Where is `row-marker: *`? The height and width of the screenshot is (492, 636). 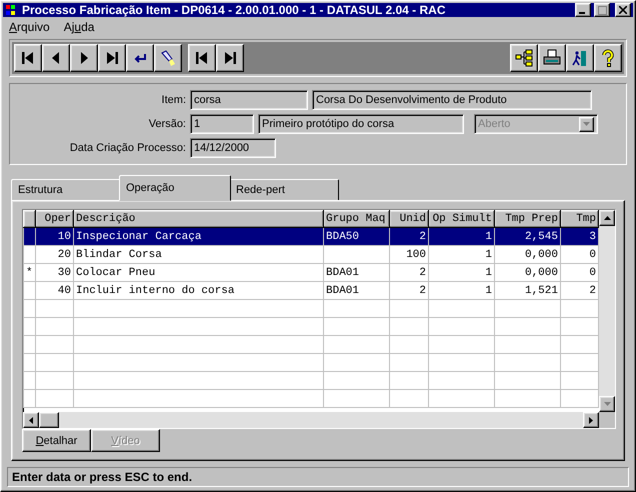 row-marker: * is located at coordinates (30, 273).